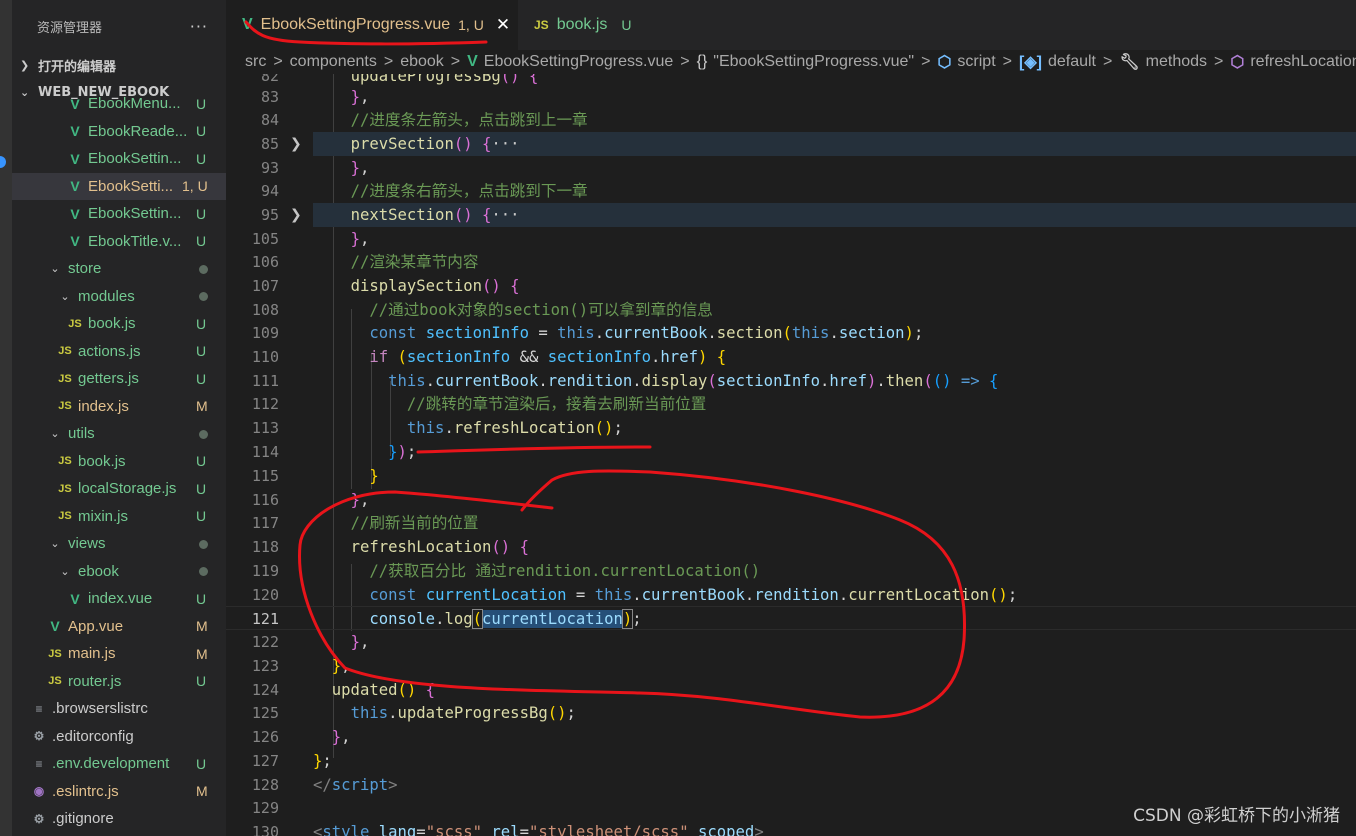 The width and height of the screenshot is (1356, 836). I want to click on file-item: JS getters.js U, so click(119, 378).